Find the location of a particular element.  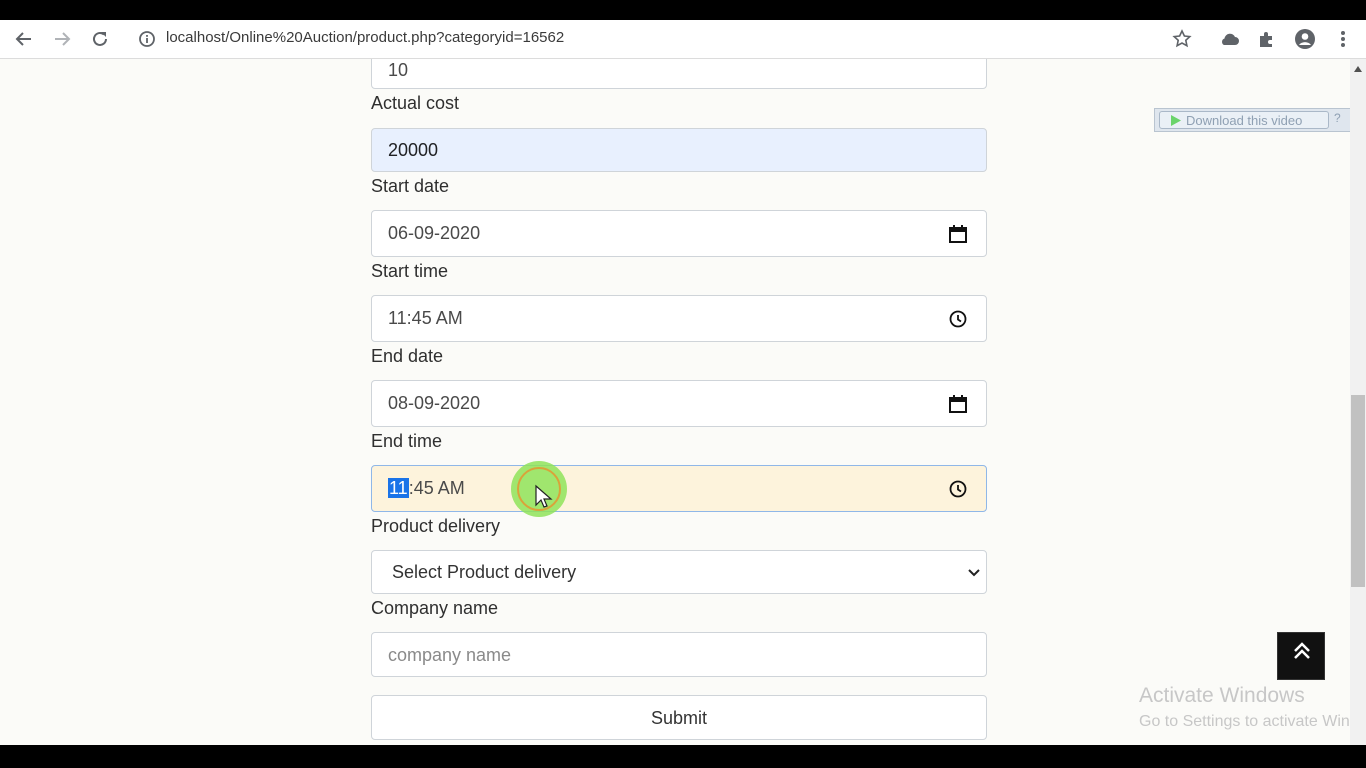

scrollbar-thumb is located at coordinates (1358, 491).